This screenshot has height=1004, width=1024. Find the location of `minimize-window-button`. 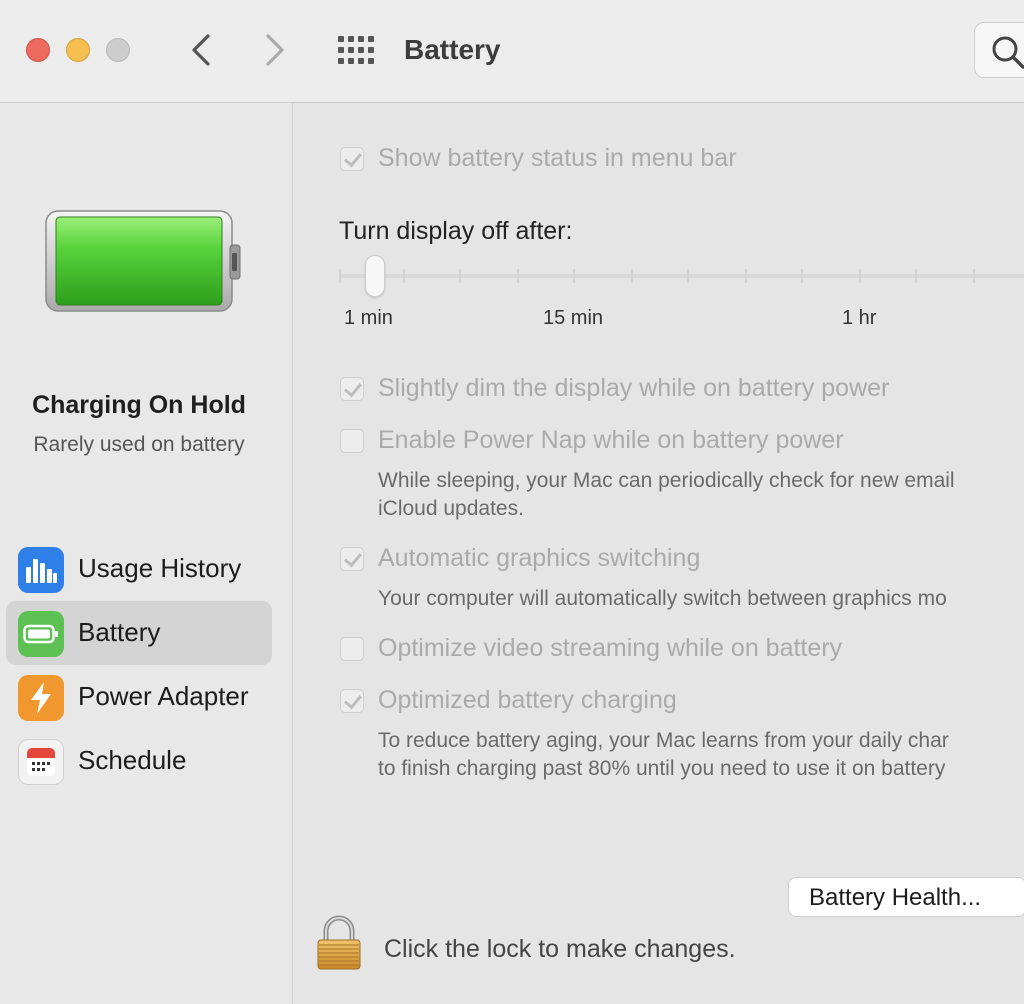

minimize-window-button is located at coordinates (78, 50).